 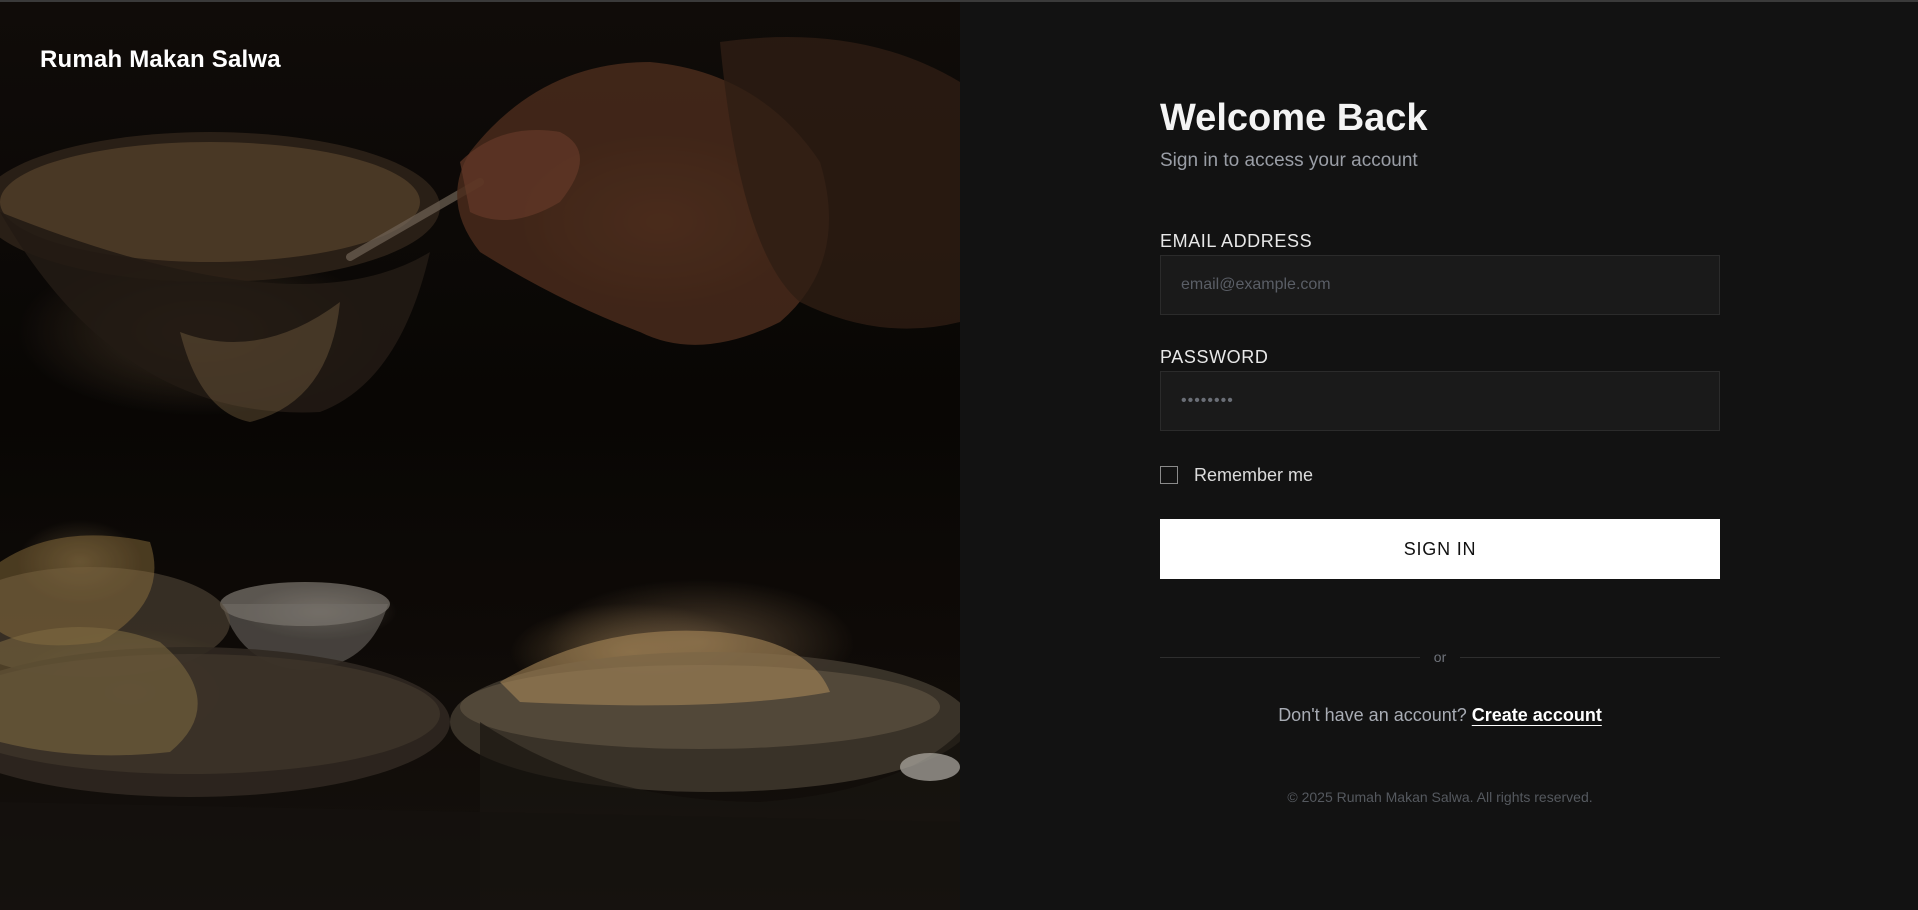 I want to click on divider-line-right, so click(x=1590, y=657).